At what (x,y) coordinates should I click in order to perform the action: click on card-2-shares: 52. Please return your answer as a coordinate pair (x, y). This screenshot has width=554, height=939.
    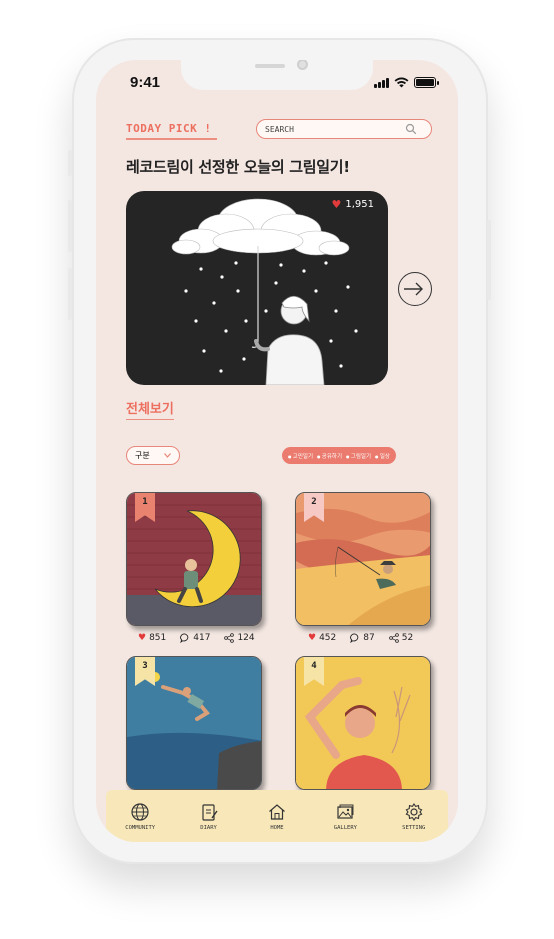
    Looking at the image, I should click on (401, 638).